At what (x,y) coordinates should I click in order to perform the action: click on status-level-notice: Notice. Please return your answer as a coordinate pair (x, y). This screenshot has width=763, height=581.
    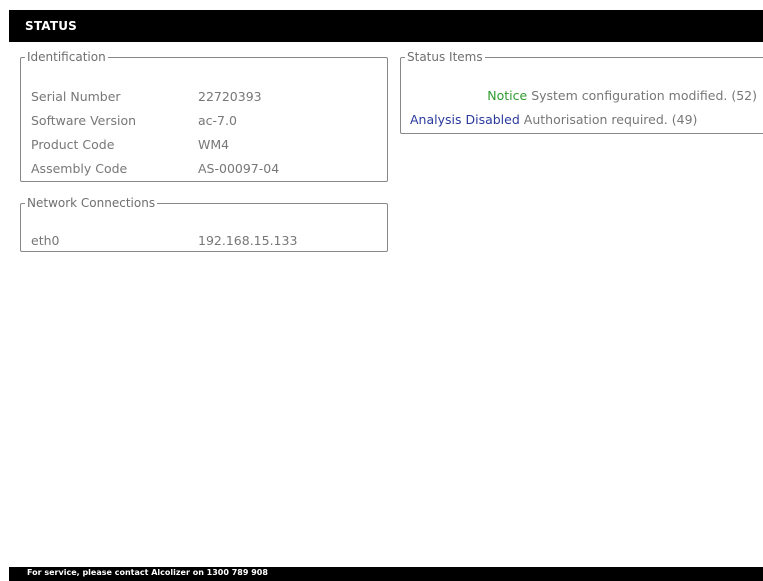
    Looking at the image, I should click on (507, 95).